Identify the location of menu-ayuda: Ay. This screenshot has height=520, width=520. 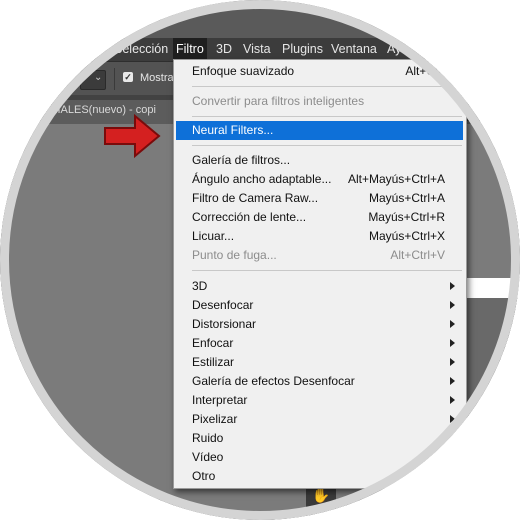
(394, 49).